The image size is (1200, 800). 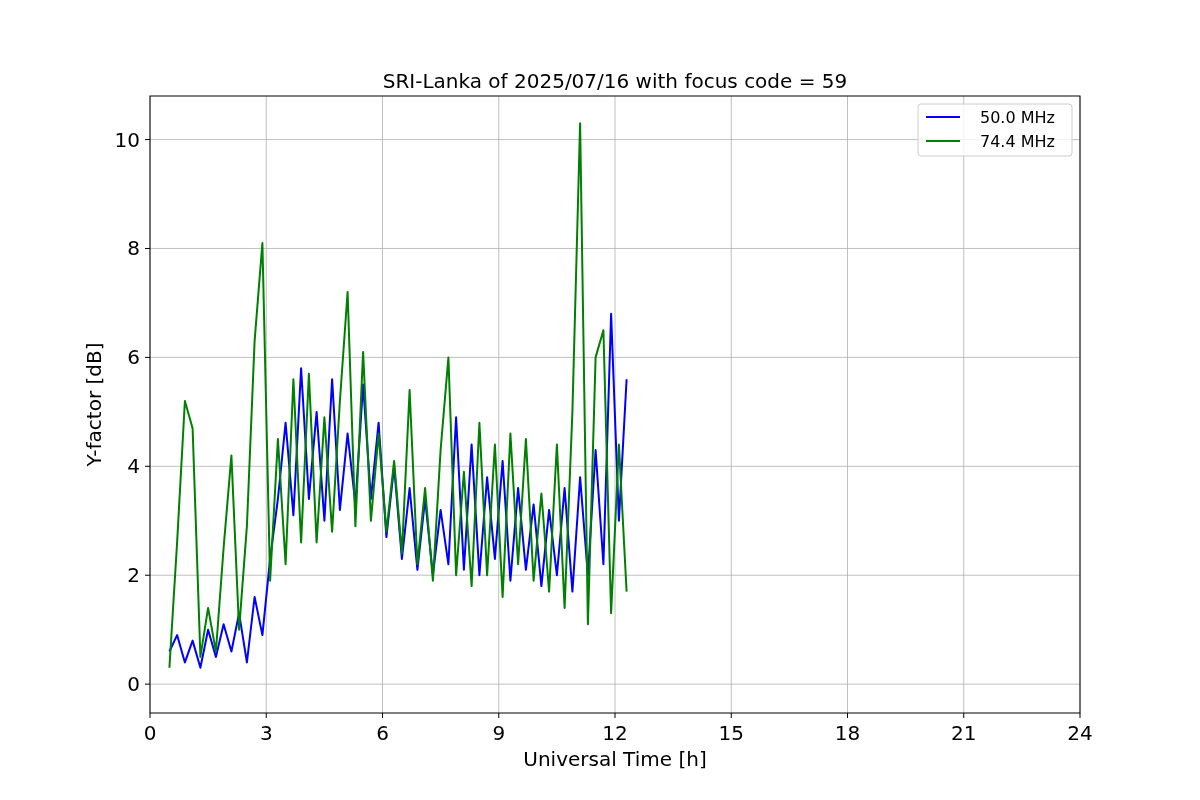 I want to click on tick-label: 18, so click(x=847, y=733).